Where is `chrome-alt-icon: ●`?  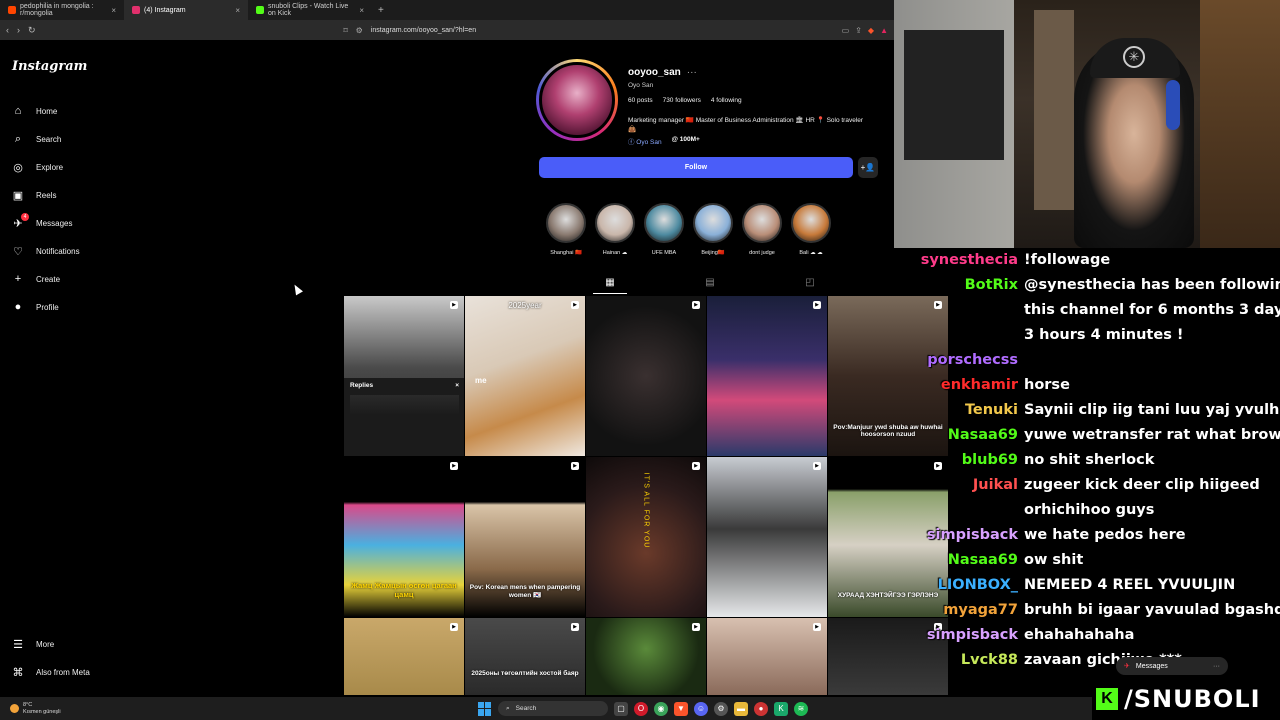 chrome-alt-icon: ● is located at coordinates (761, 708).